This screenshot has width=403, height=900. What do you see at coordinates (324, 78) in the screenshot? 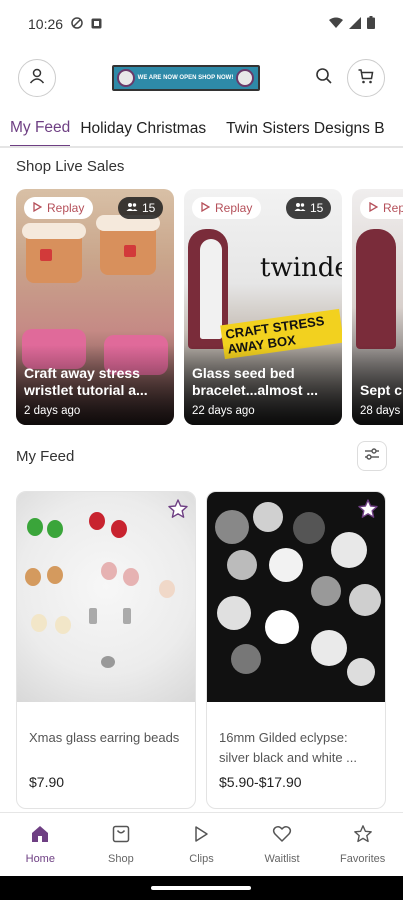
I see `search-icon` at bounding box center [324, 78].